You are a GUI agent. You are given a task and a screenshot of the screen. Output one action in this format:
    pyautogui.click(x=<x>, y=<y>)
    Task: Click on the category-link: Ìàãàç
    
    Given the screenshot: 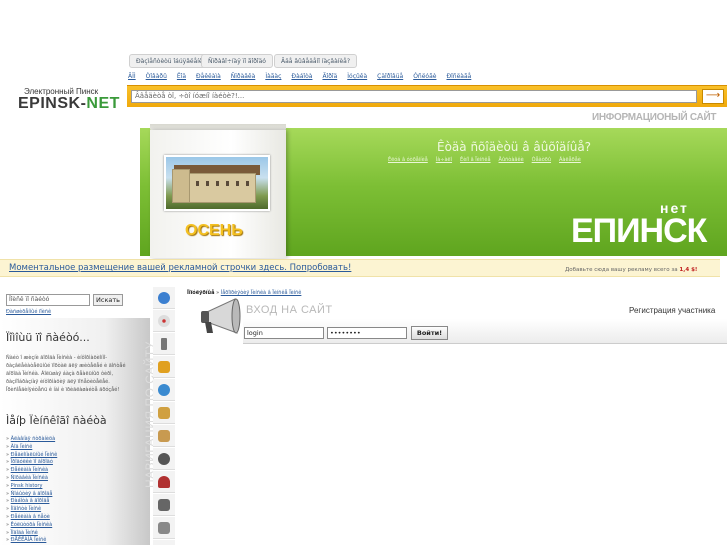 What is the action you would take?
    pyautogui.click(x=273, y=78)
    